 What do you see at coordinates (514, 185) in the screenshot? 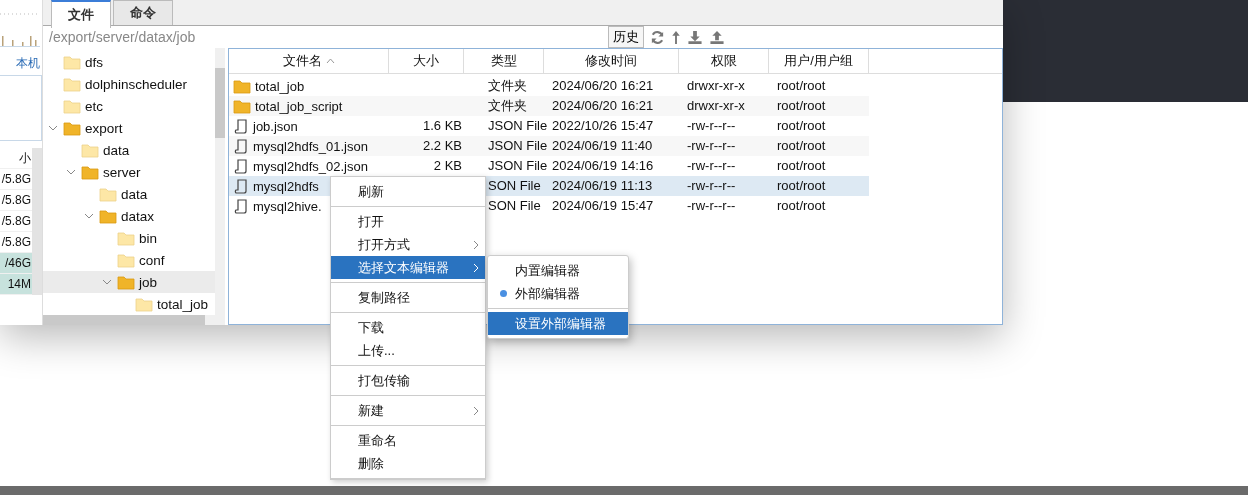
I see `table-cell: SON File` at bounding box center [514, 185].